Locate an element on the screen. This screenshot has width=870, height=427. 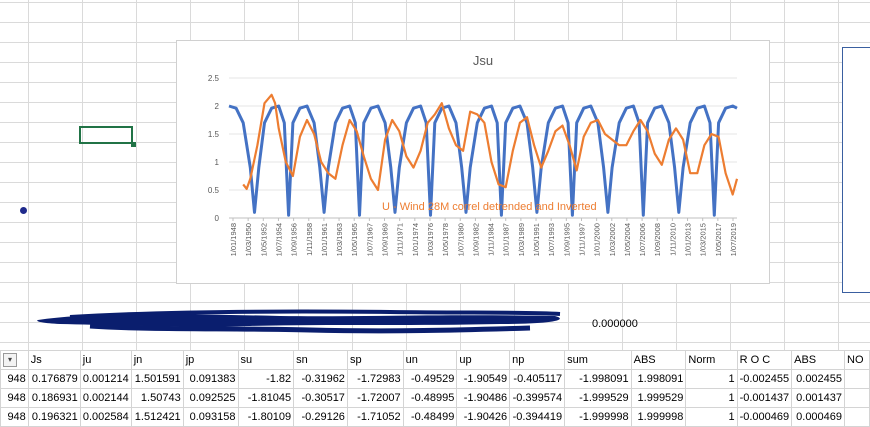
cell: -1.81045 is located at coordinates (266, 398).